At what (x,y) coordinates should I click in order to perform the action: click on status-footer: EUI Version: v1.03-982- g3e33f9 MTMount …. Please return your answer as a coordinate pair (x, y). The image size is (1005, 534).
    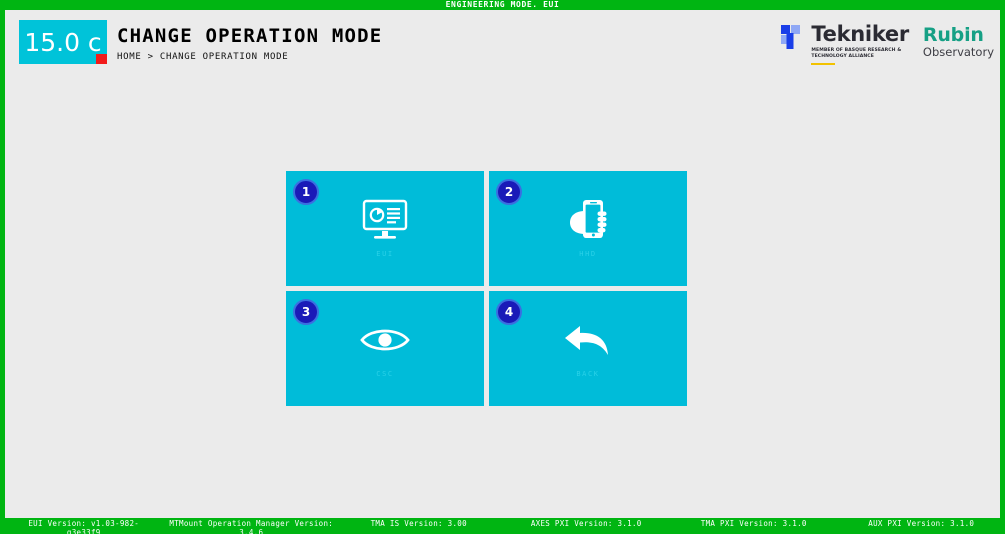
    Looking at the image, I should click on (502, 526).